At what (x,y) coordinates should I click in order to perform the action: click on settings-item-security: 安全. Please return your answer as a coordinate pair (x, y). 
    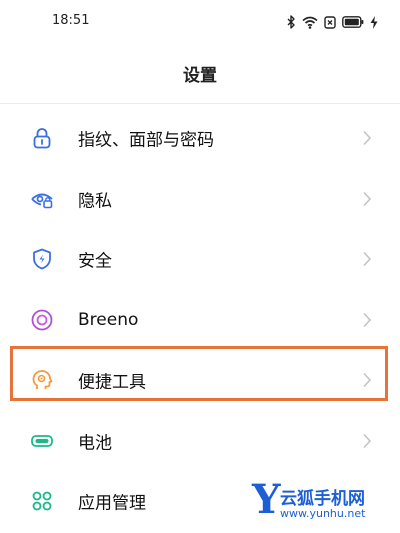
    Looking at the image, I should click on (200, 259).